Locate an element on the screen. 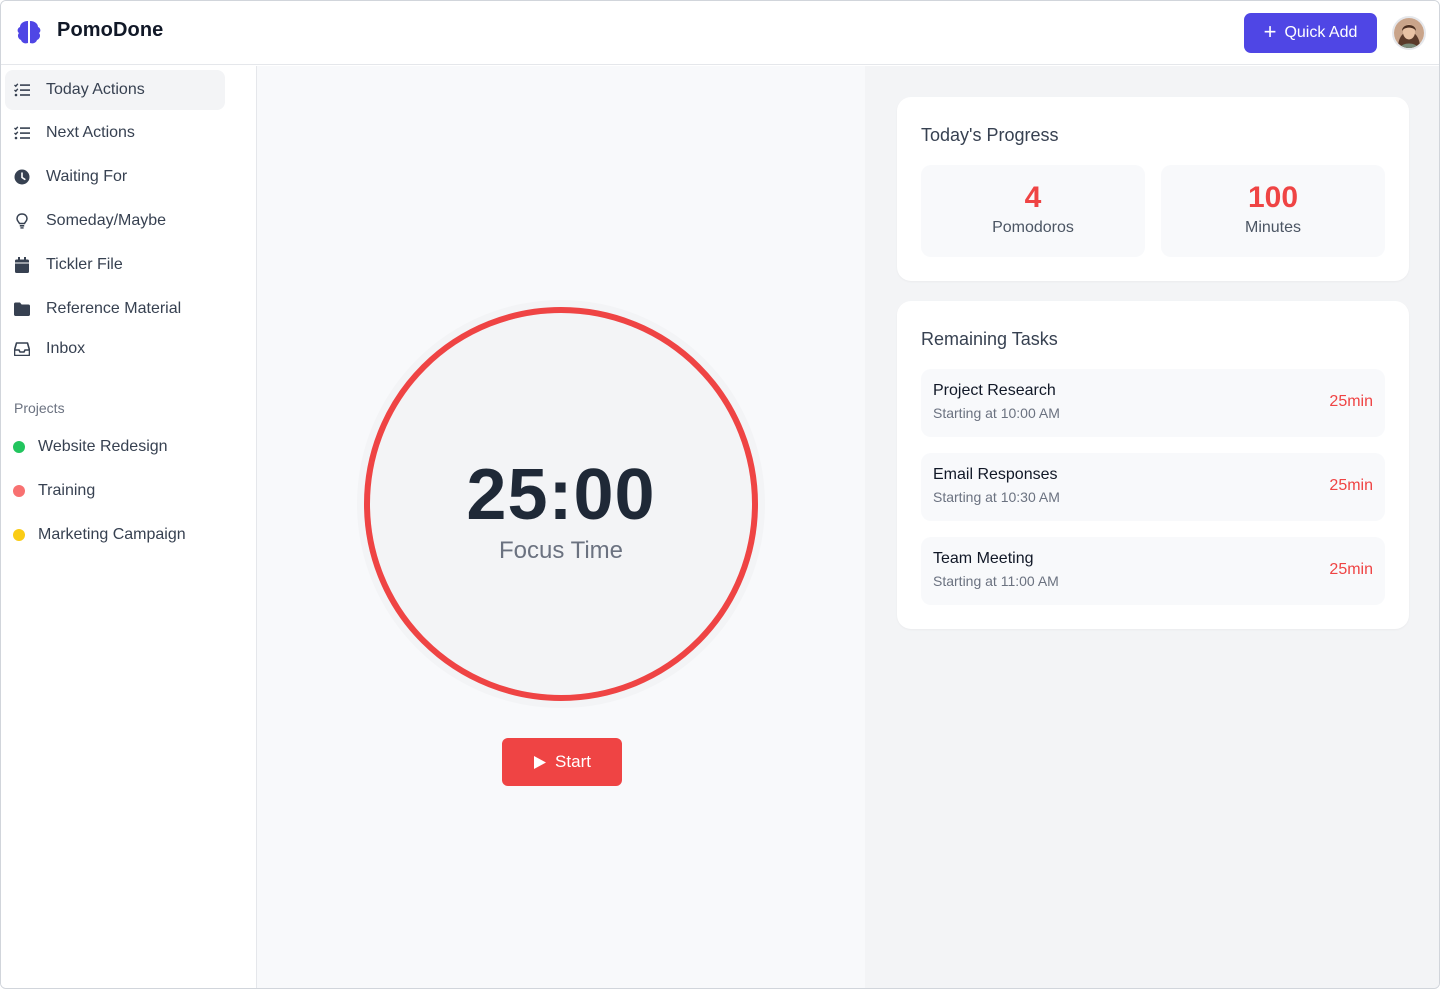  sidebar-item-next-actions: Next Actions is located at coordinates (115, 133).